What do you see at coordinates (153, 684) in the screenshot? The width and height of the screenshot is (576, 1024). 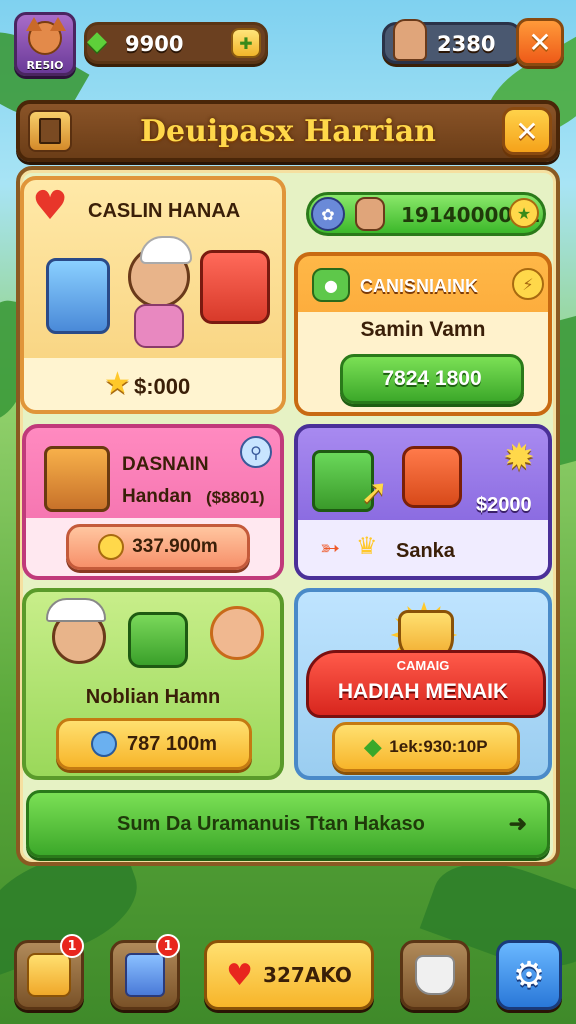 I see `shop-card-5: Noblian Hamn 787 100m` at bounding box center [153, 684].